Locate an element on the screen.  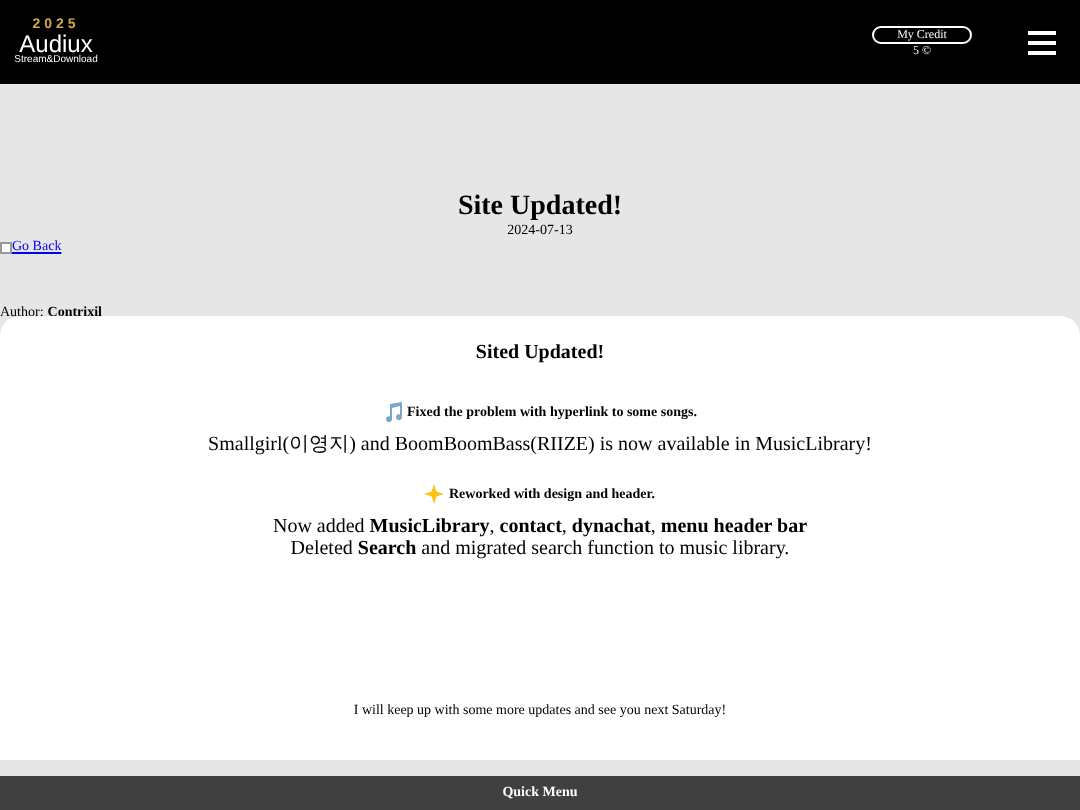
card-title: Sited Updated! is located at coordinates (540, 354).